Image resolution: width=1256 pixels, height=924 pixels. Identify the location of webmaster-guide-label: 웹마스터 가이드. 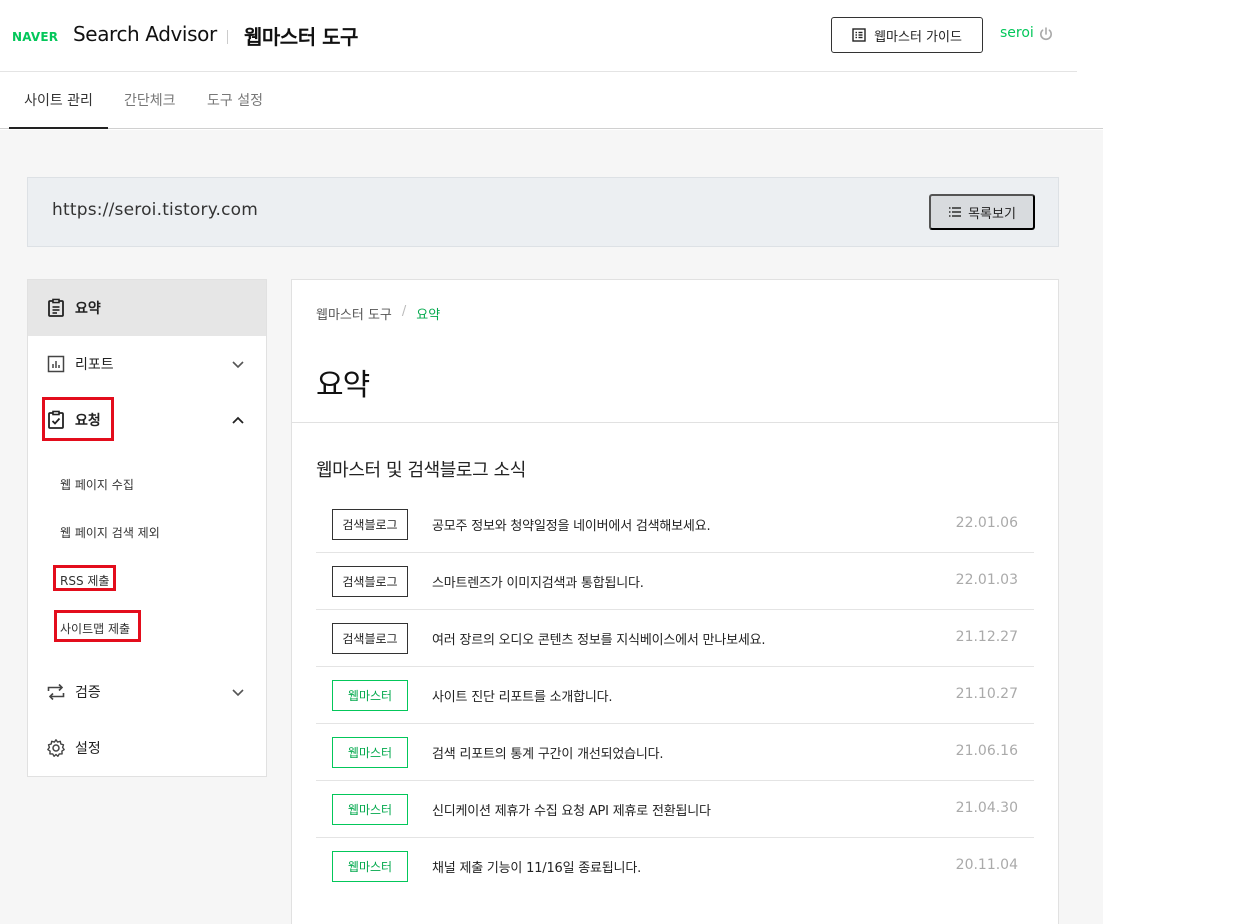
(918, 37).